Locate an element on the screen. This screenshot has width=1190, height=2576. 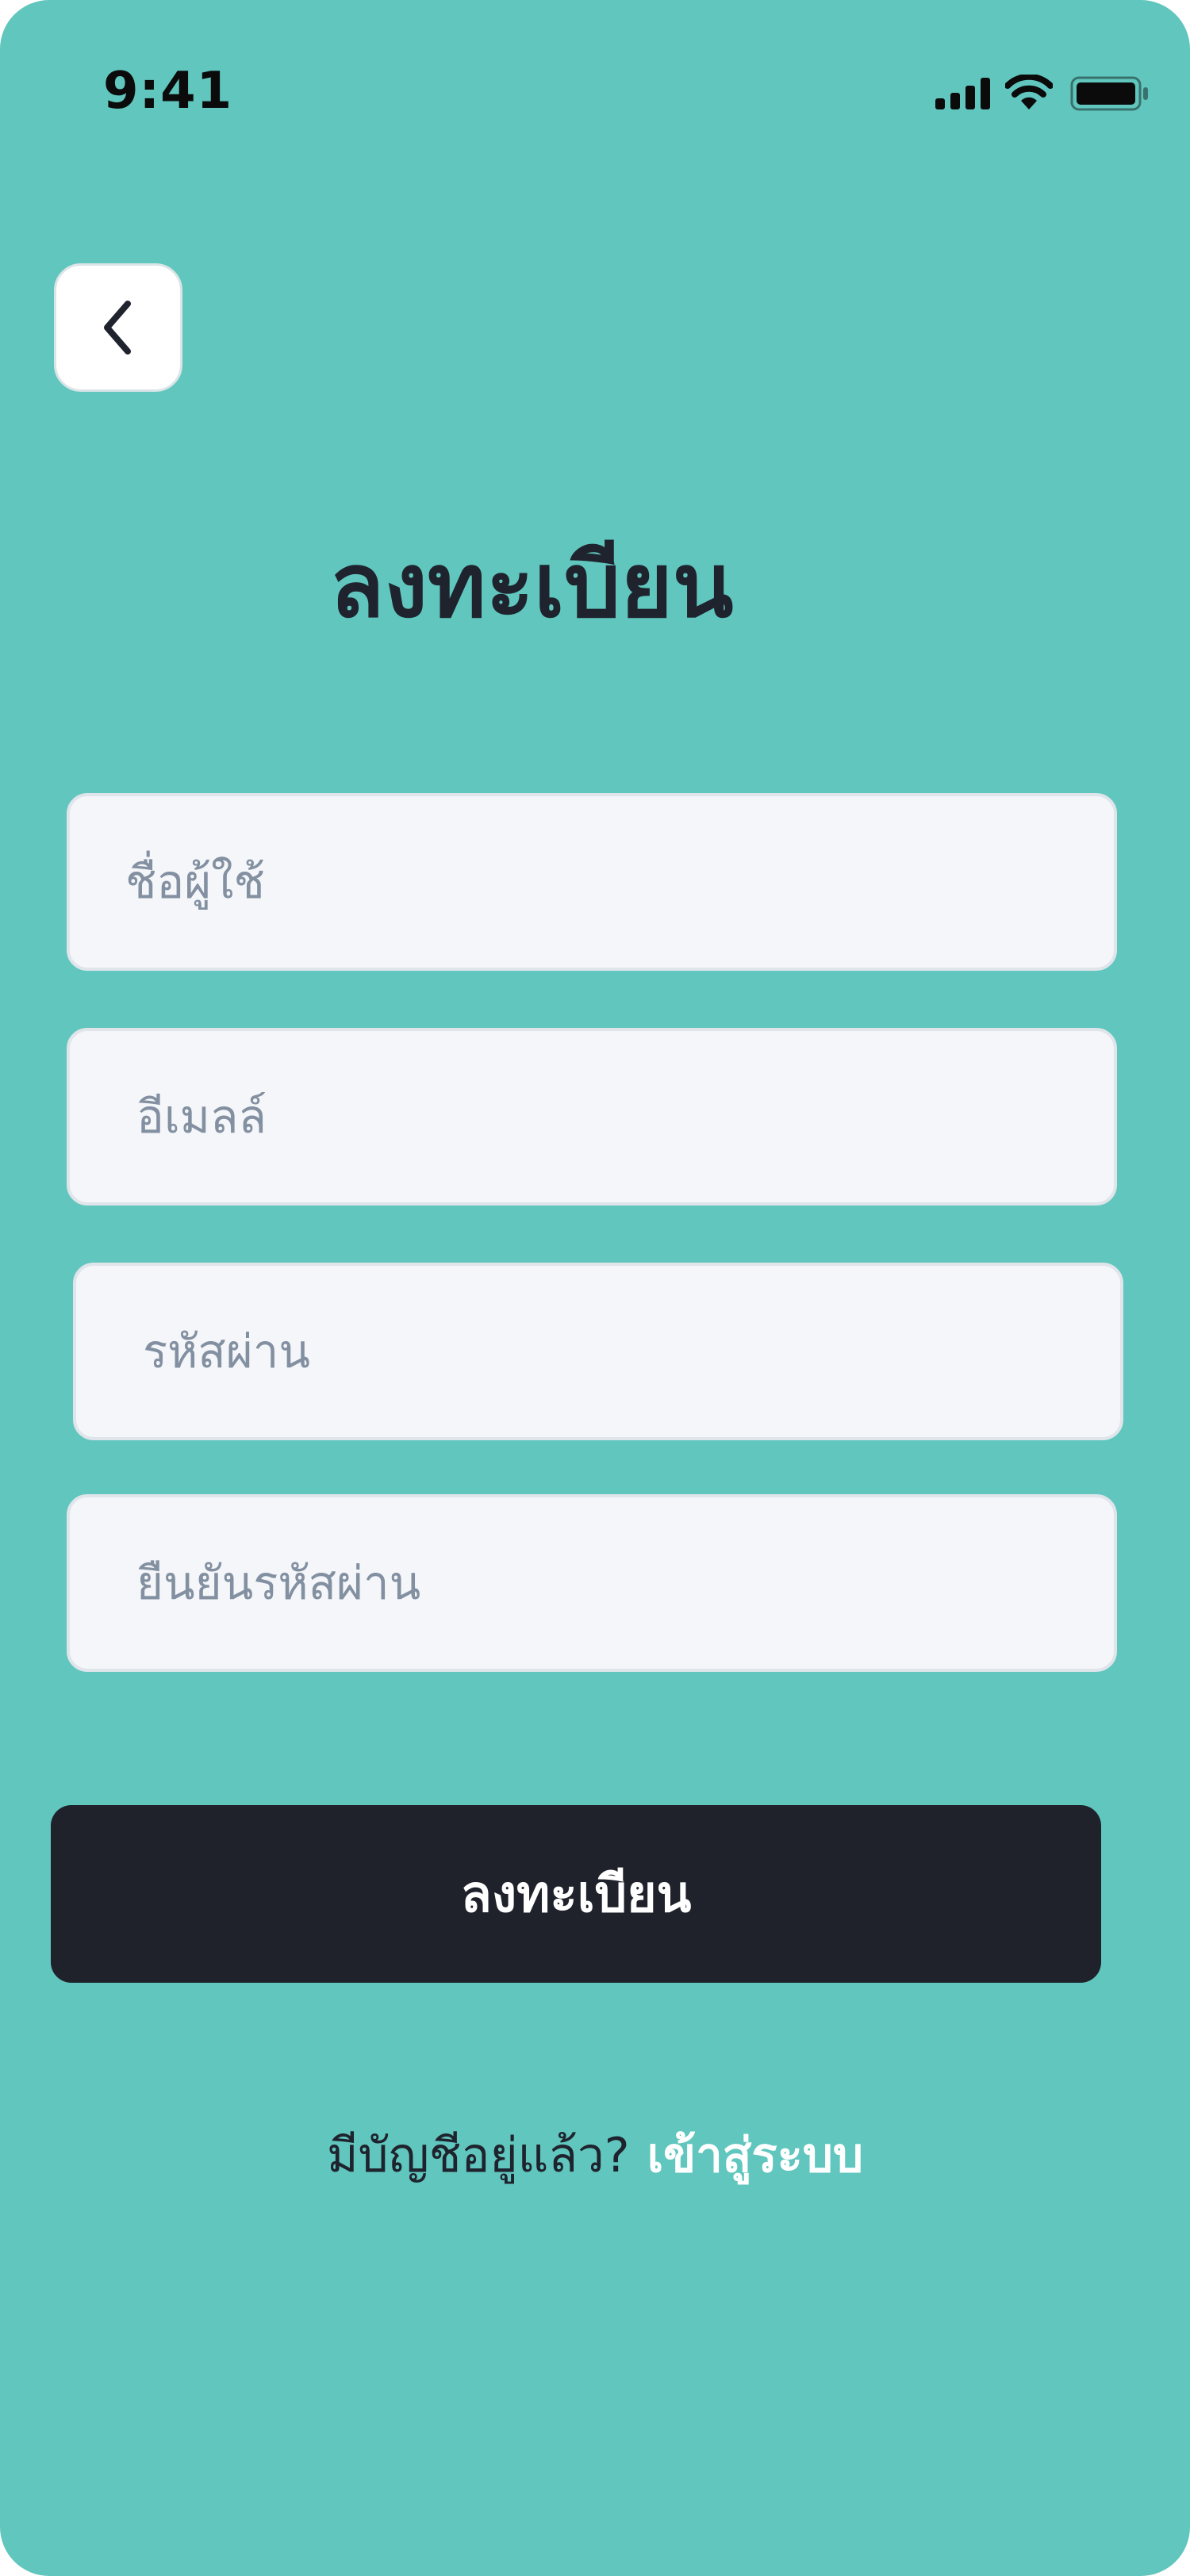
back-button is located at coordinates (118, 328).